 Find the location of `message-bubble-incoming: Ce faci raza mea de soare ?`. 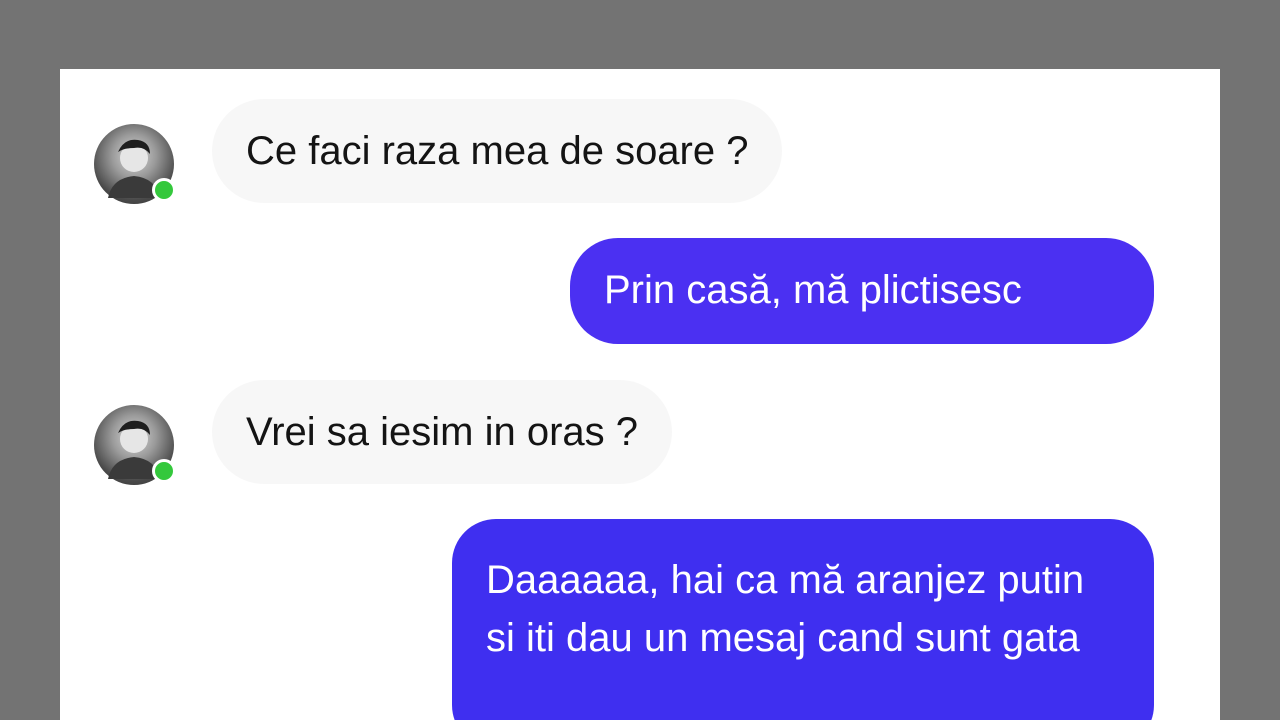

message-bubble-incoming: Ce faci raza mea de soare ? is located at coordinates (497, 151).